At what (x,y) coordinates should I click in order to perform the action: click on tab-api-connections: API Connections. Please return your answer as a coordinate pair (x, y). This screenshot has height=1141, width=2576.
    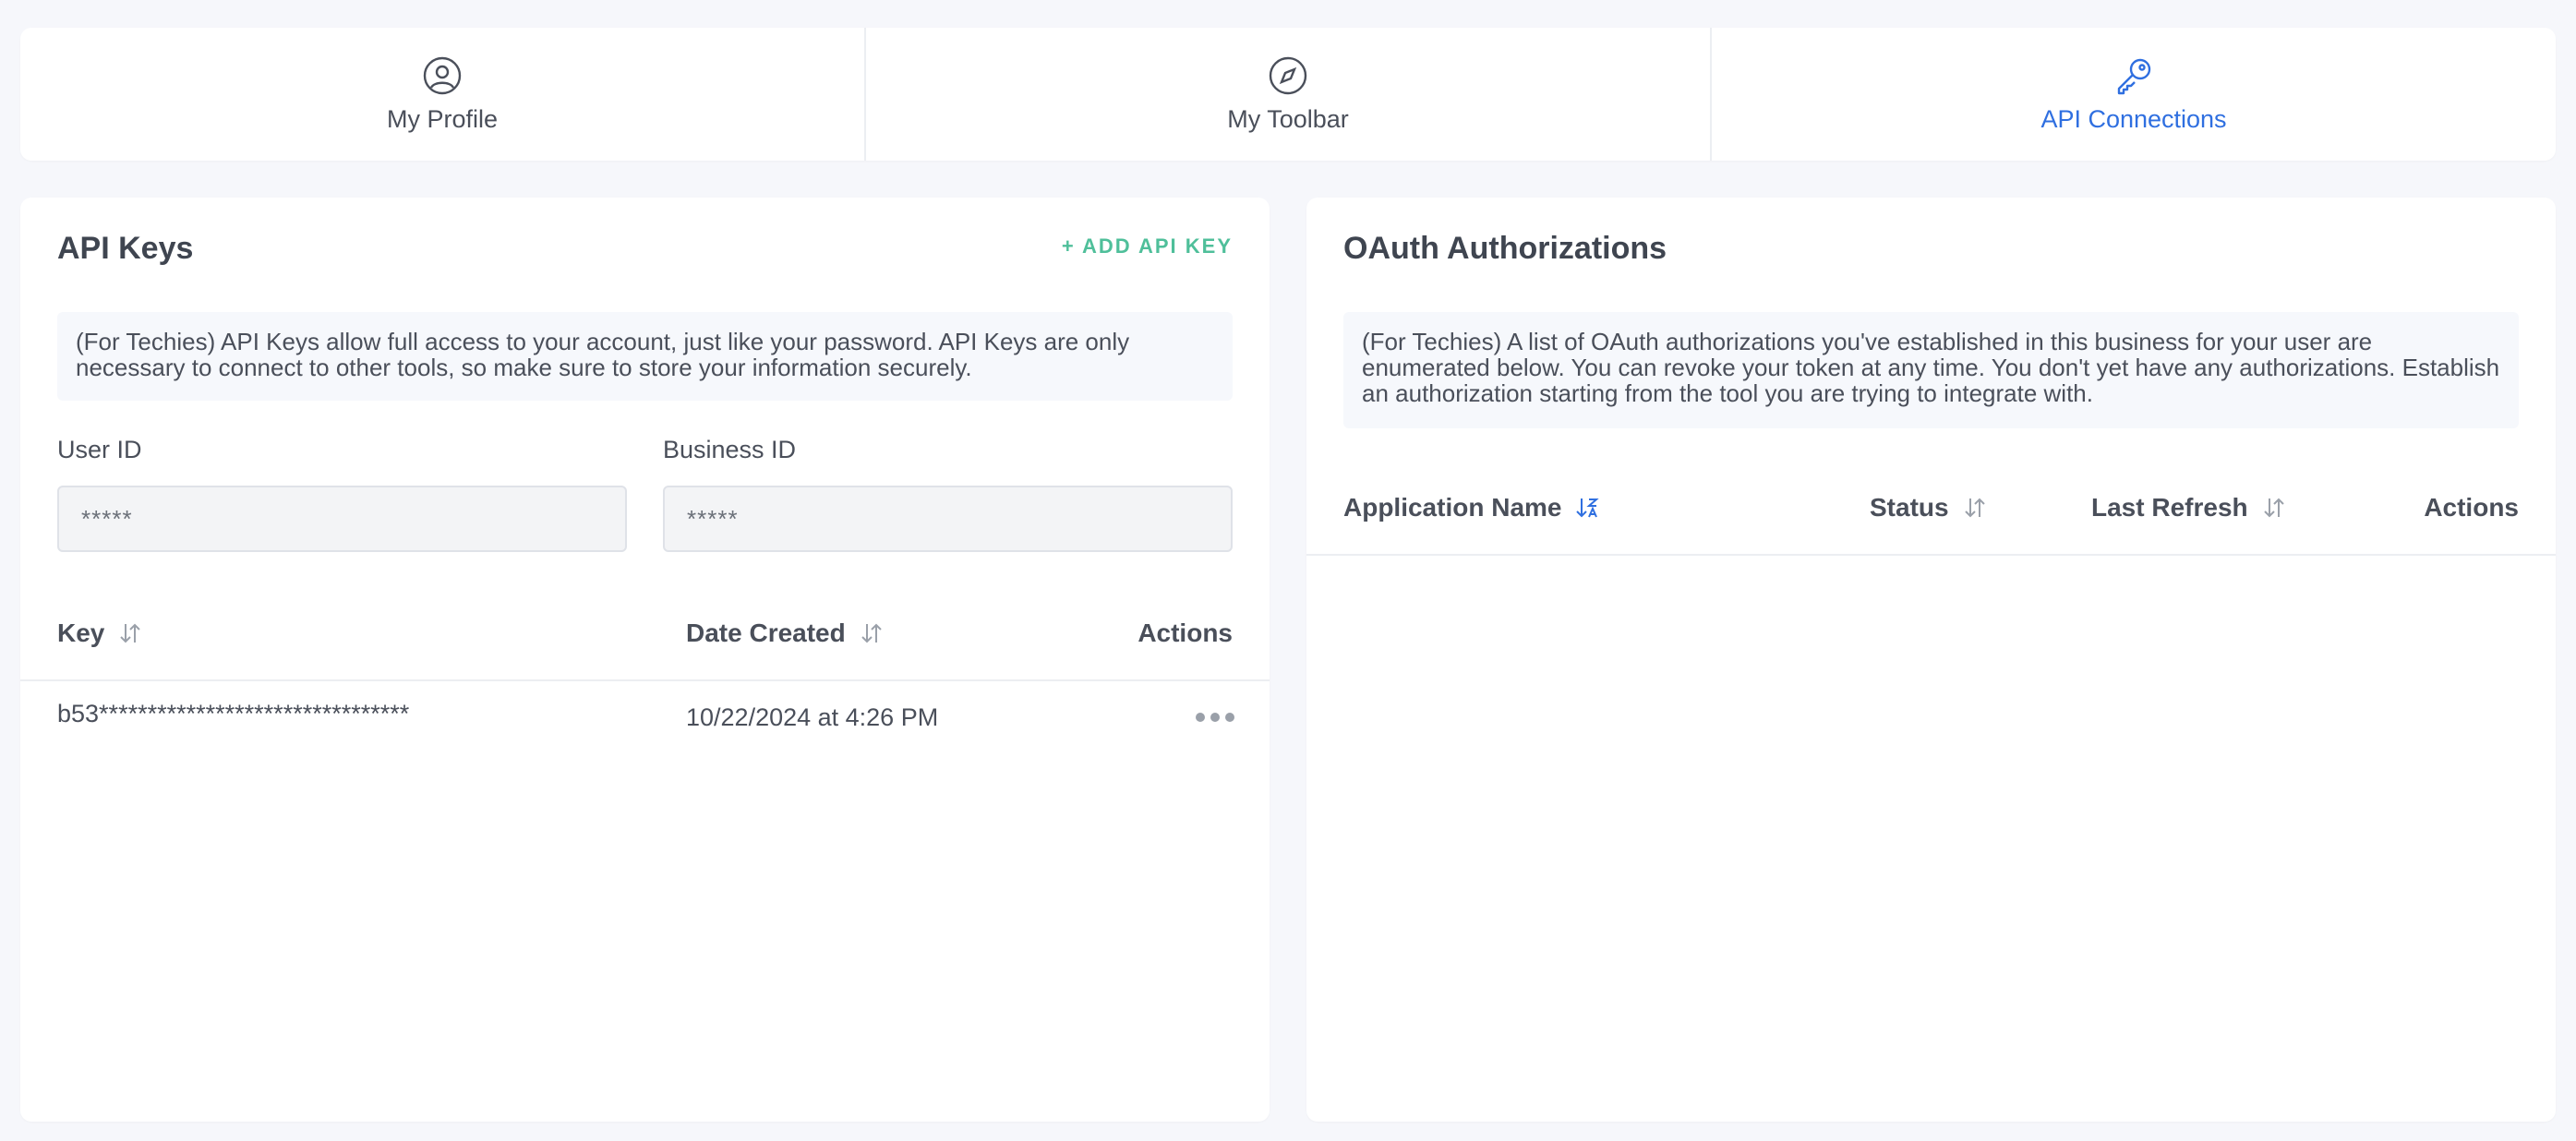
    Looking at the image, I should click on (2134, 94).